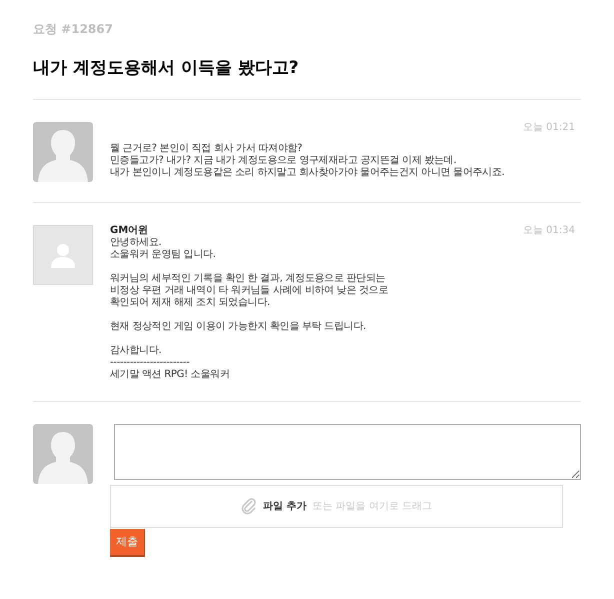 This screenshot has width=614, height=599. I want to click on comment-time: 오늘 01:21, so click(549, 128).